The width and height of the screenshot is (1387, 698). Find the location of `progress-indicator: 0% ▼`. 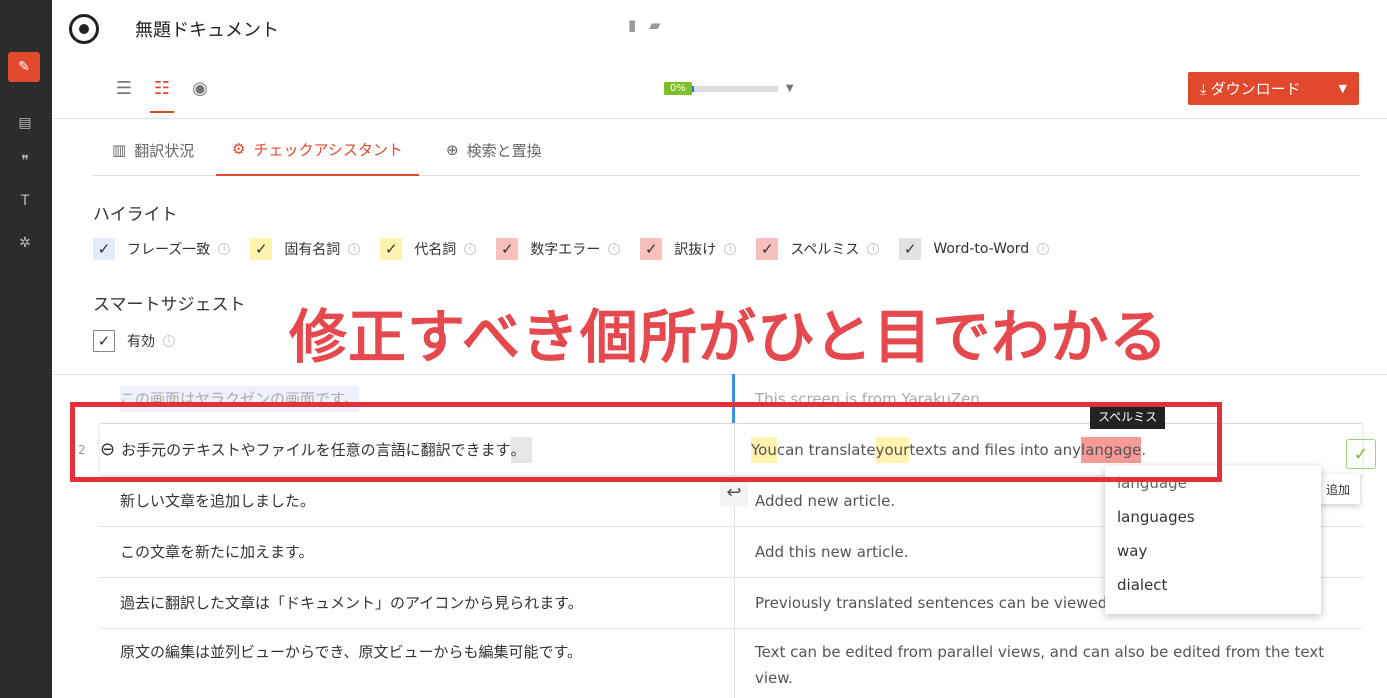

progress-indicator: 0% ▼ is located at coordinates (729, 88).